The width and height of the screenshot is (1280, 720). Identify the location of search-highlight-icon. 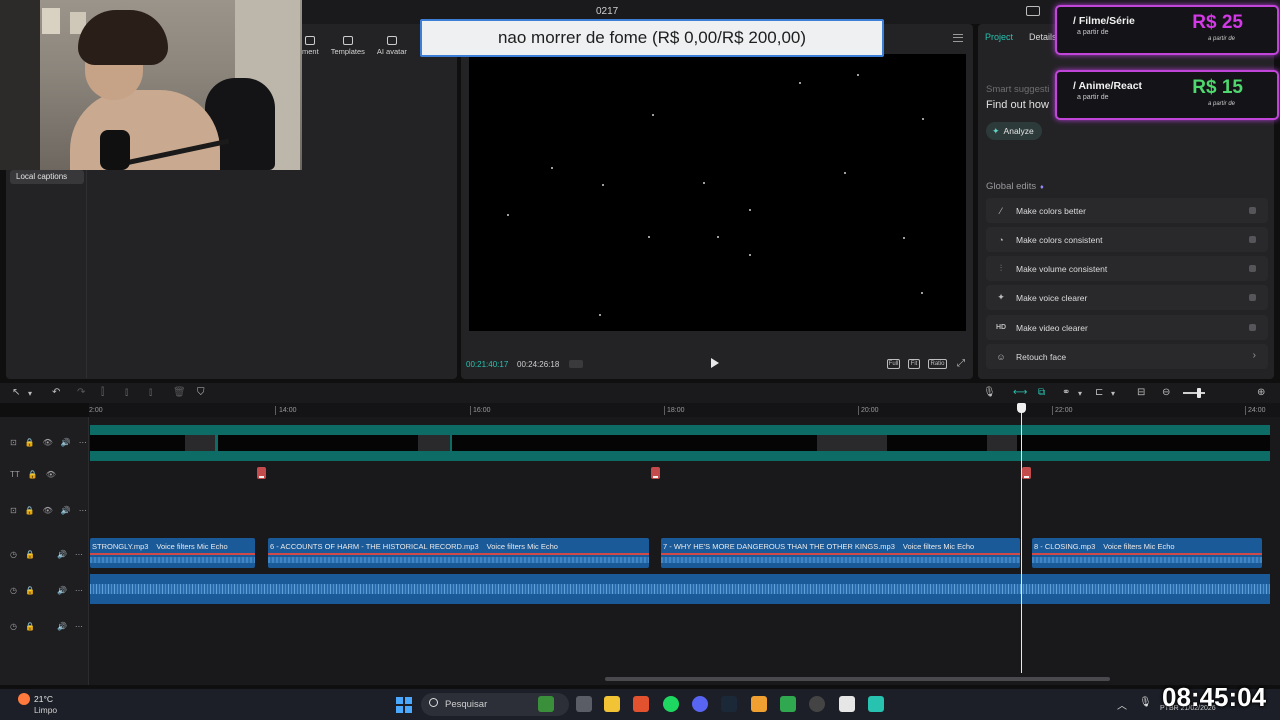
(546, 704).